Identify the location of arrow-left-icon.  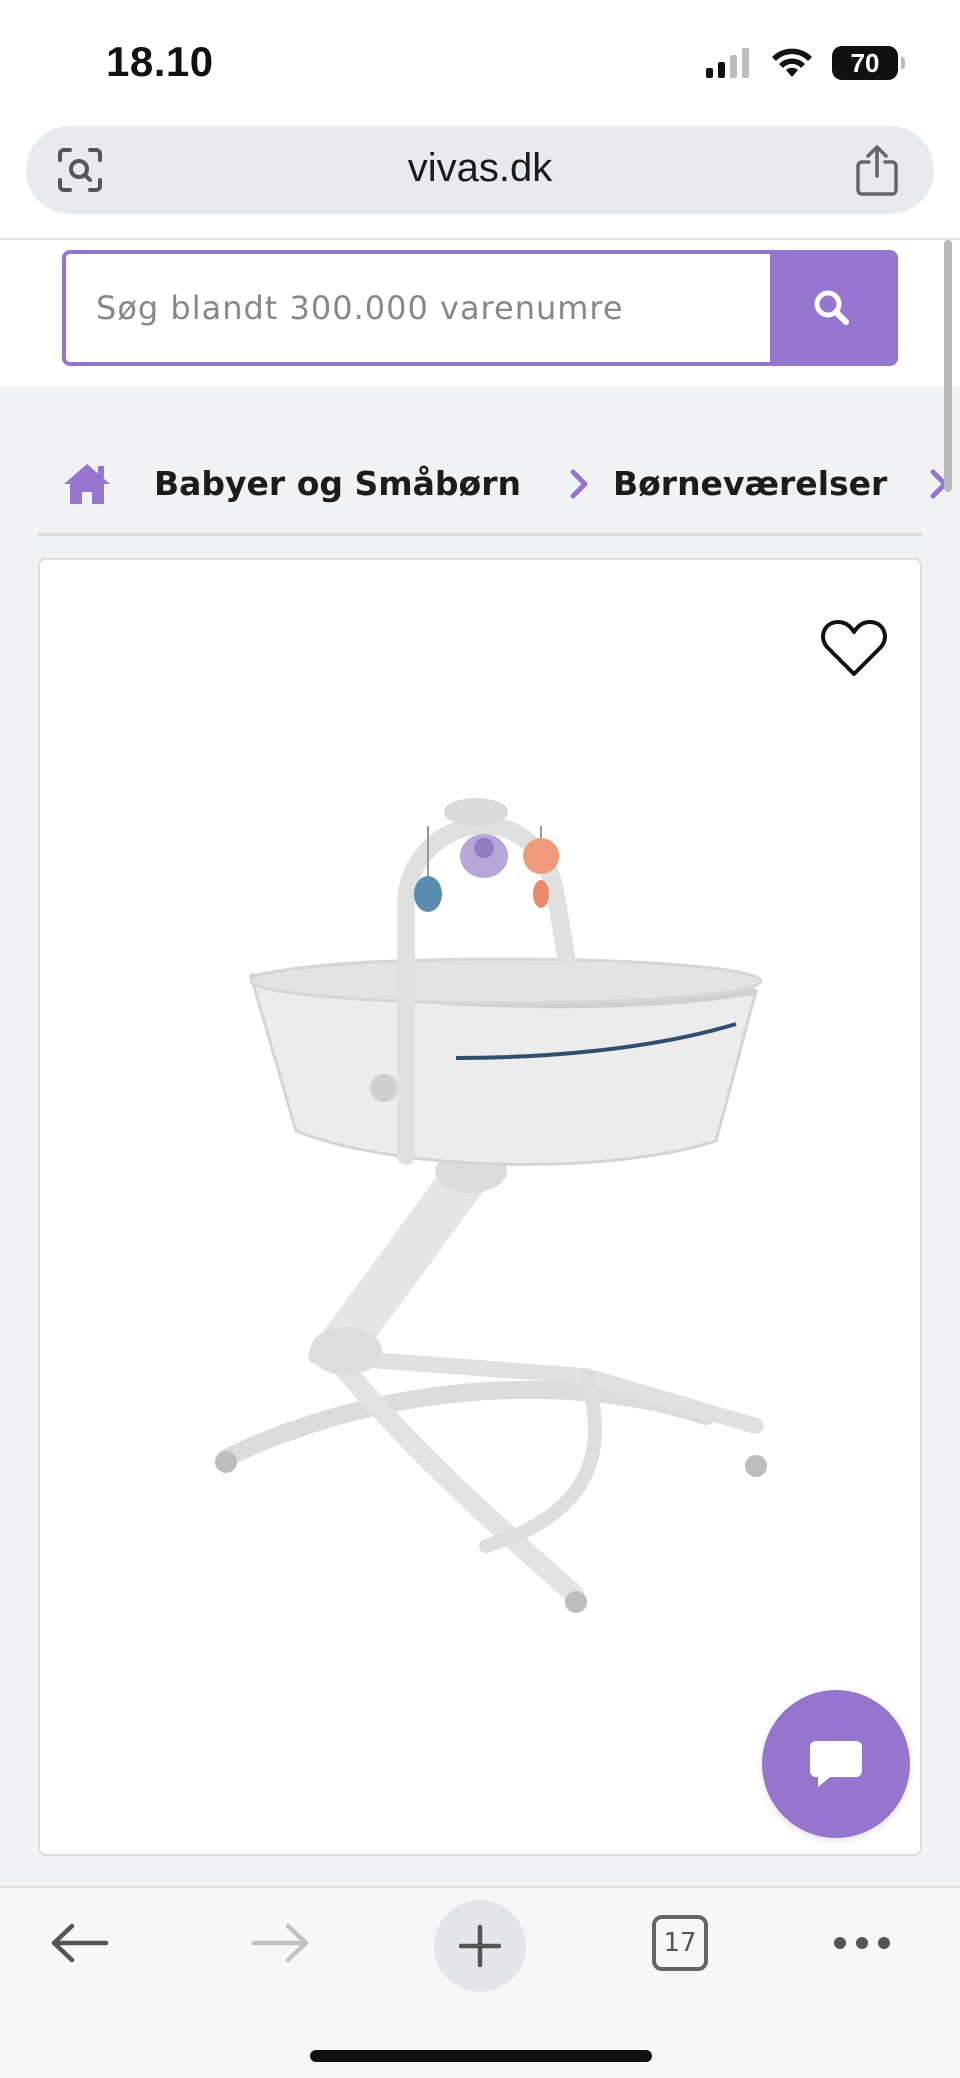
(80, 1943).